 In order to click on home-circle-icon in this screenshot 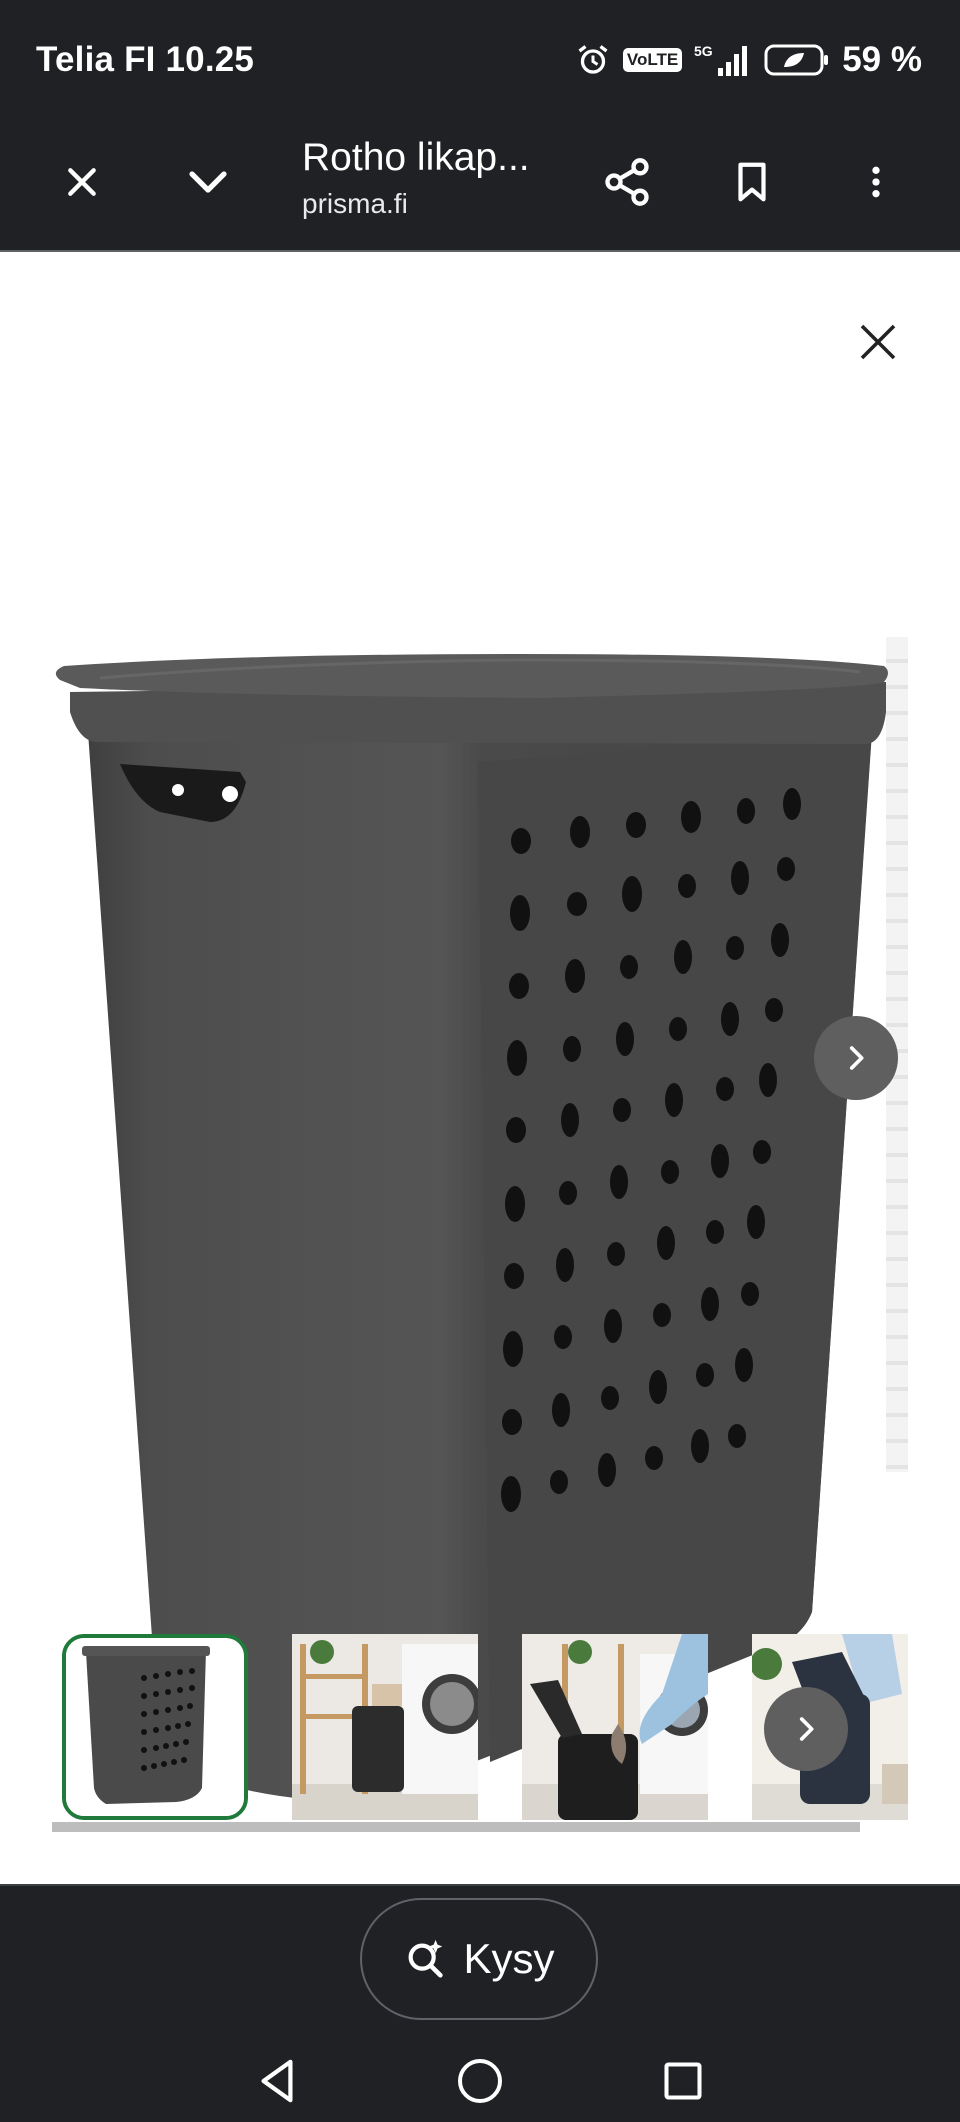, I will do `click(480, 2081)`.